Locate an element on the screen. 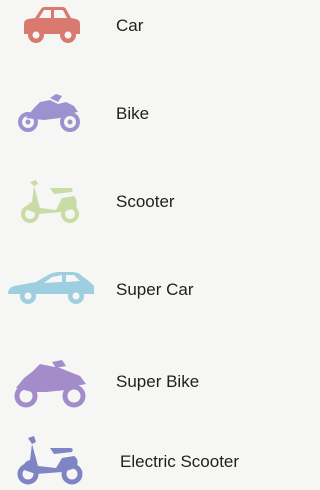 Image resolution: width=320 pixels, height=490 pixels. list-item-label: Super Bike is located at coordinates (158, 381).